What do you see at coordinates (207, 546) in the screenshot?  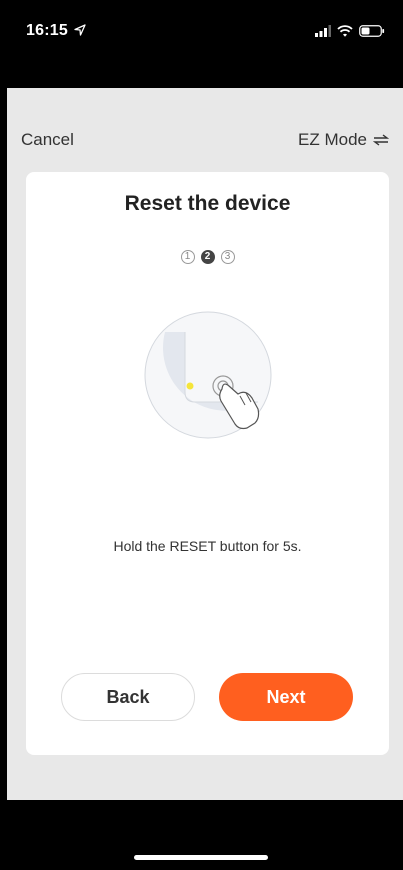 I see `instruction-text: Hold the RESET button for 5s.` at bounding box center [207, 546].